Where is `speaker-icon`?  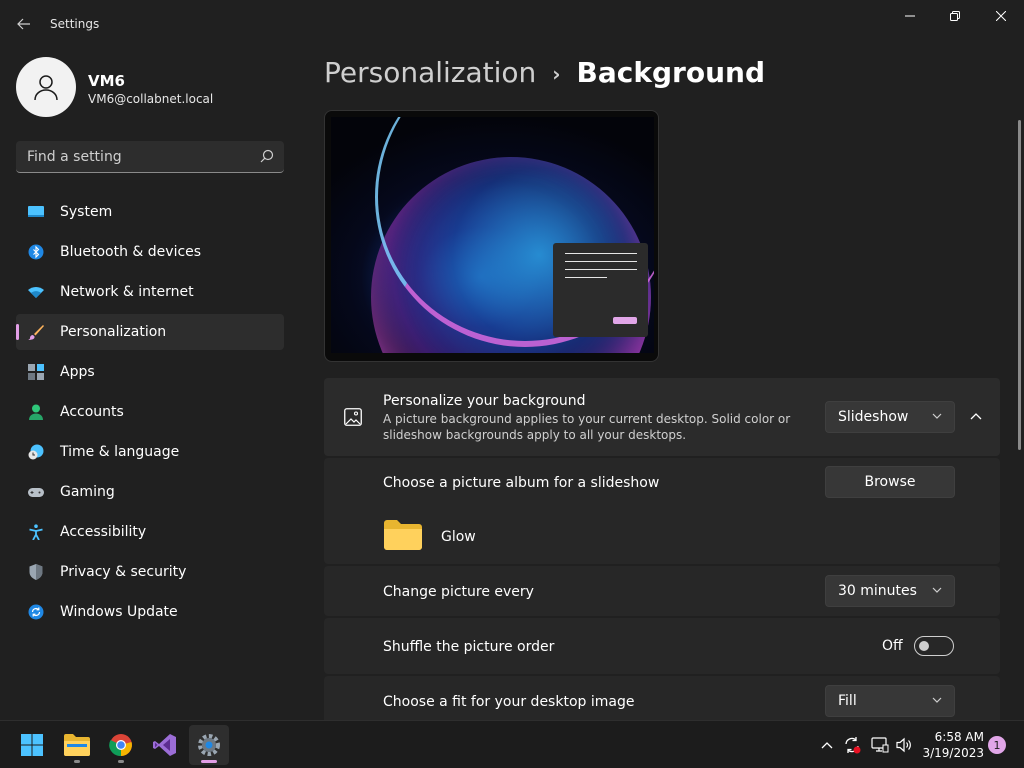
speaker-icon is located at coordinates (903, 745).